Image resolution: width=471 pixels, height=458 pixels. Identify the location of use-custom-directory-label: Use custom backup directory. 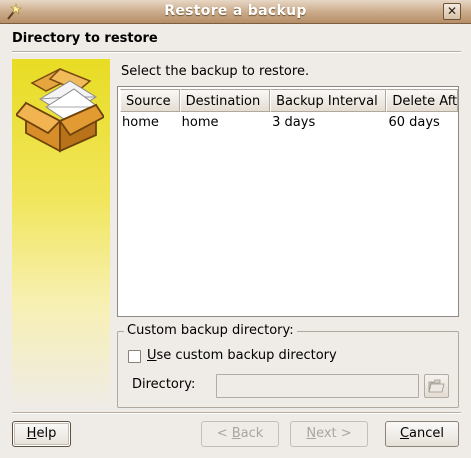
(242, 355).